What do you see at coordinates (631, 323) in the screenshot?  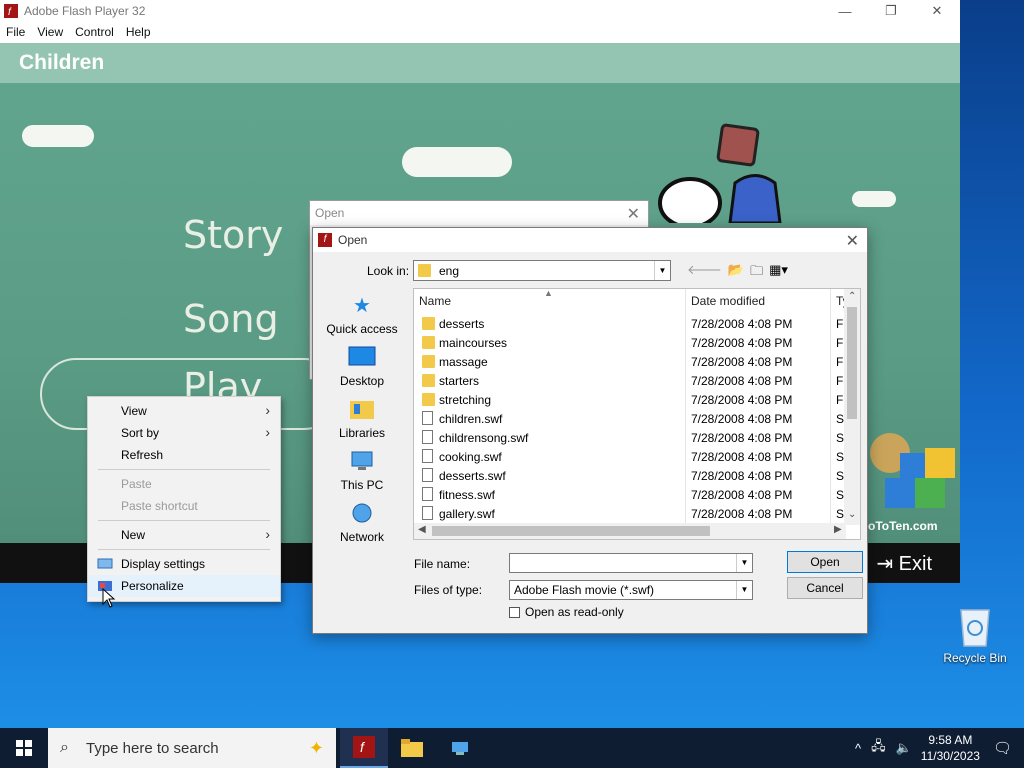 I see `file-row: desserts 7/28/2008 4:08 PM Fil` at bounding box center [631, 323].